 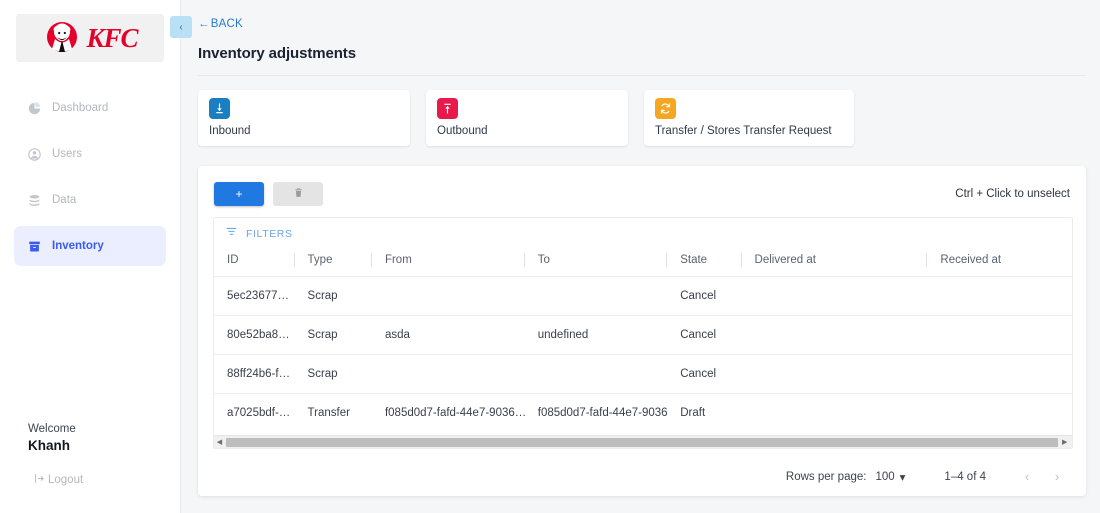 I want to click on table-toolbar: + Ctrl + Click to unselect, so click(x=642, y=186).